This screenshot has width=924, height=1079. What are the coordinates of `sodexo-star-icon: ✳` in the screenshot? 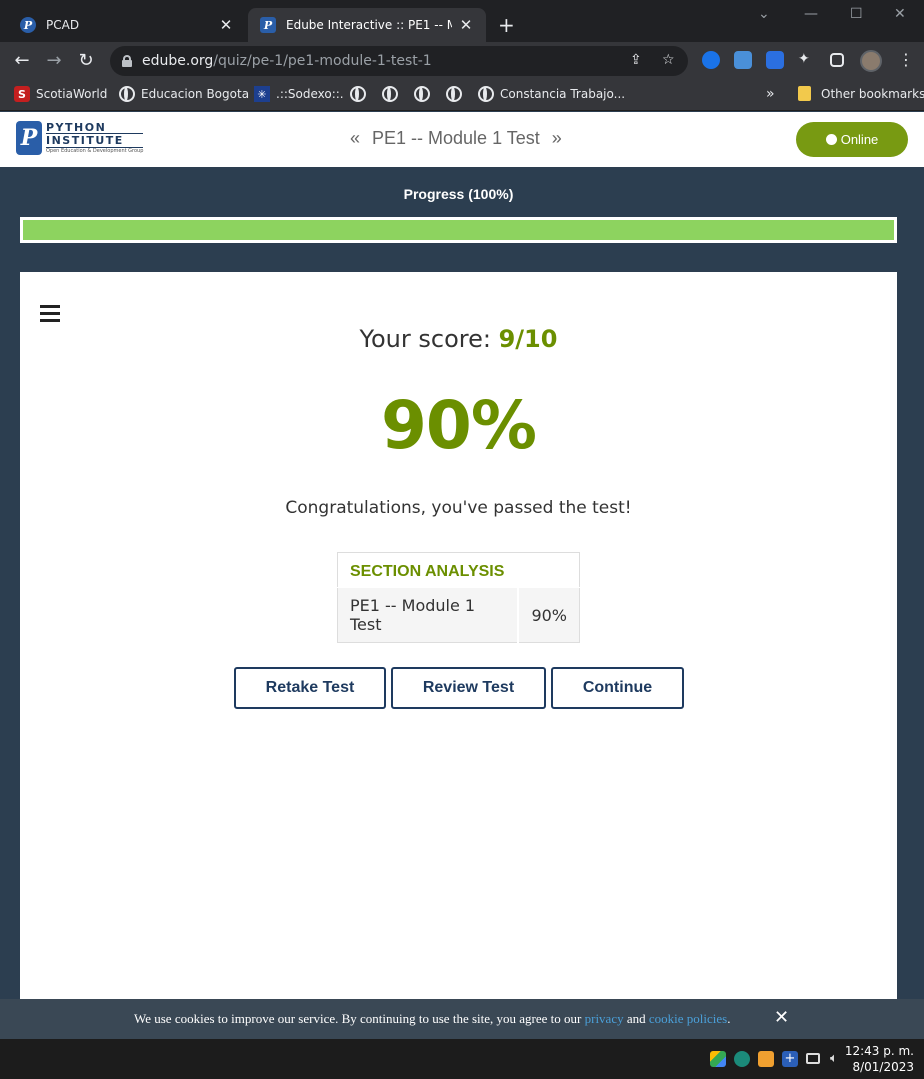 It's located at (262, 94).